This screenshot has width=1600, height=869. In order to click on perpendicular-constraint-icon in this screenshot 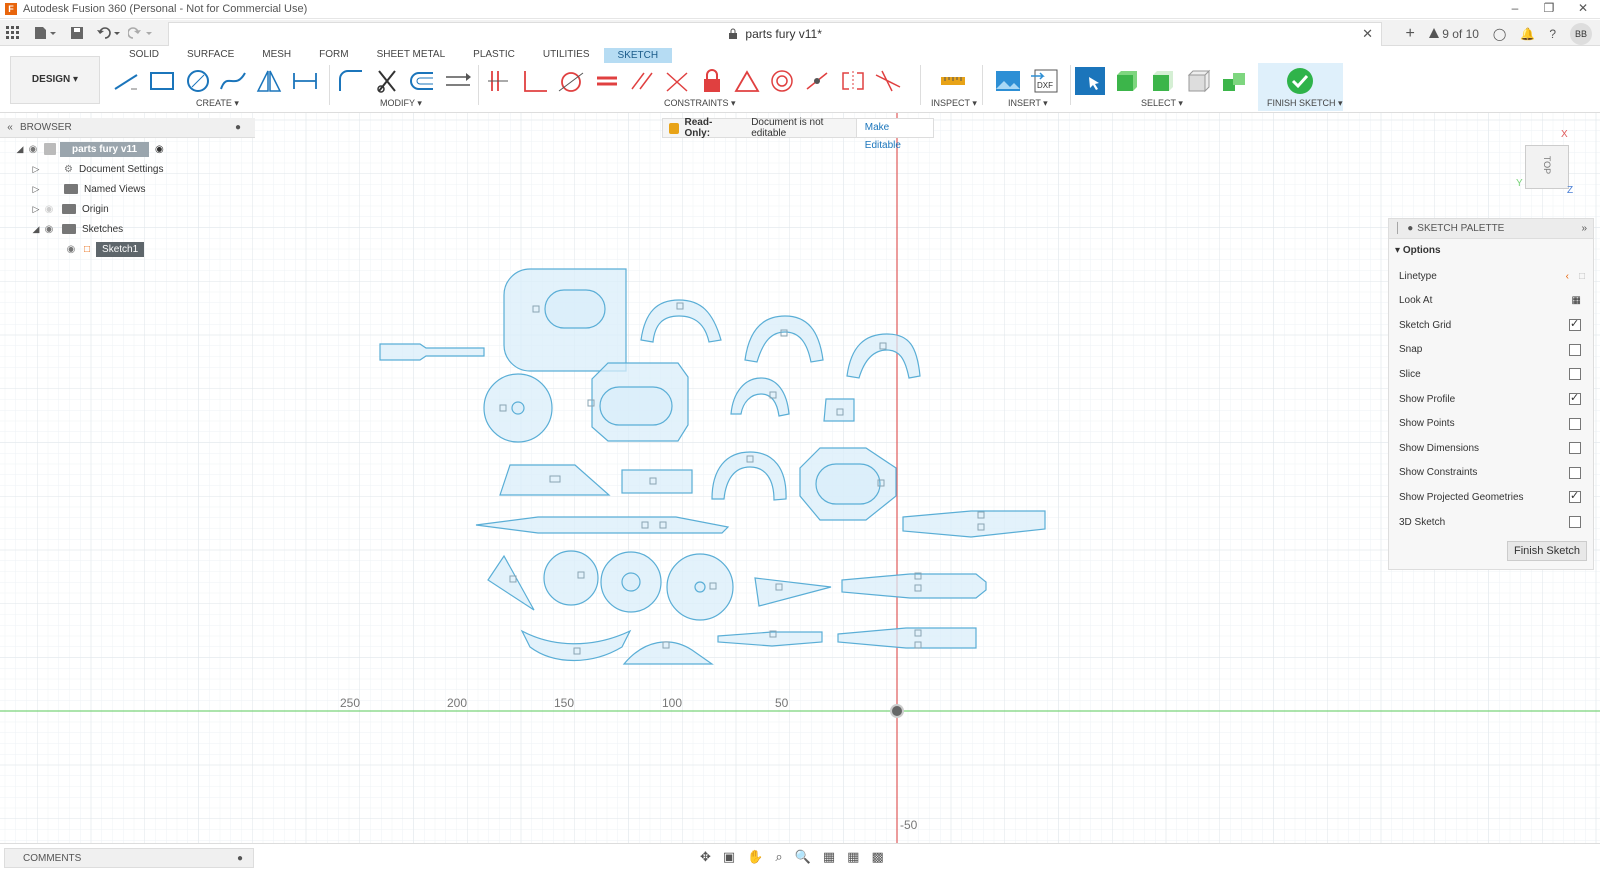, I will do `click(677, 81)`.